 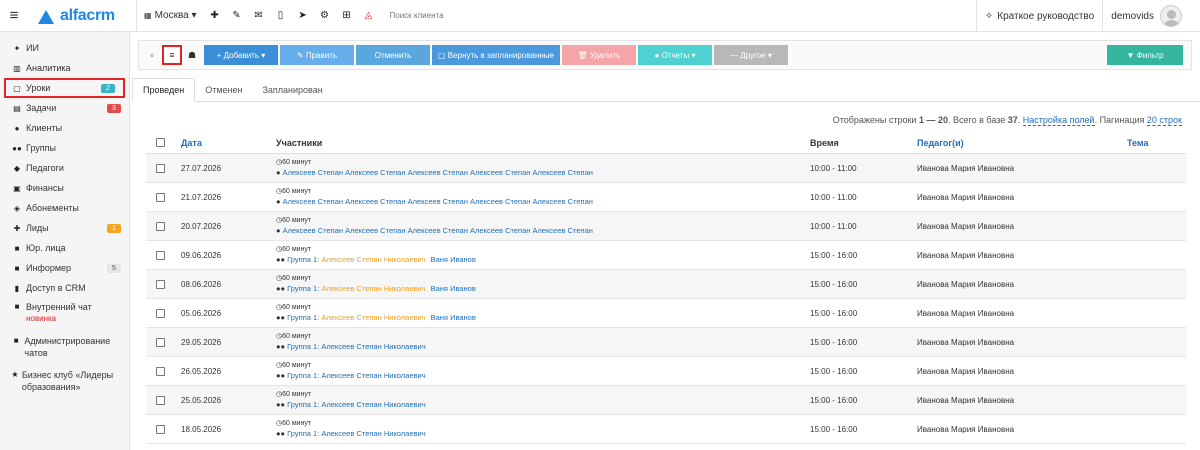 What do you see at coordinates (281, 16) in the screenshot?
I see `phone-icon: ▯` at bounding box center [281, 16].